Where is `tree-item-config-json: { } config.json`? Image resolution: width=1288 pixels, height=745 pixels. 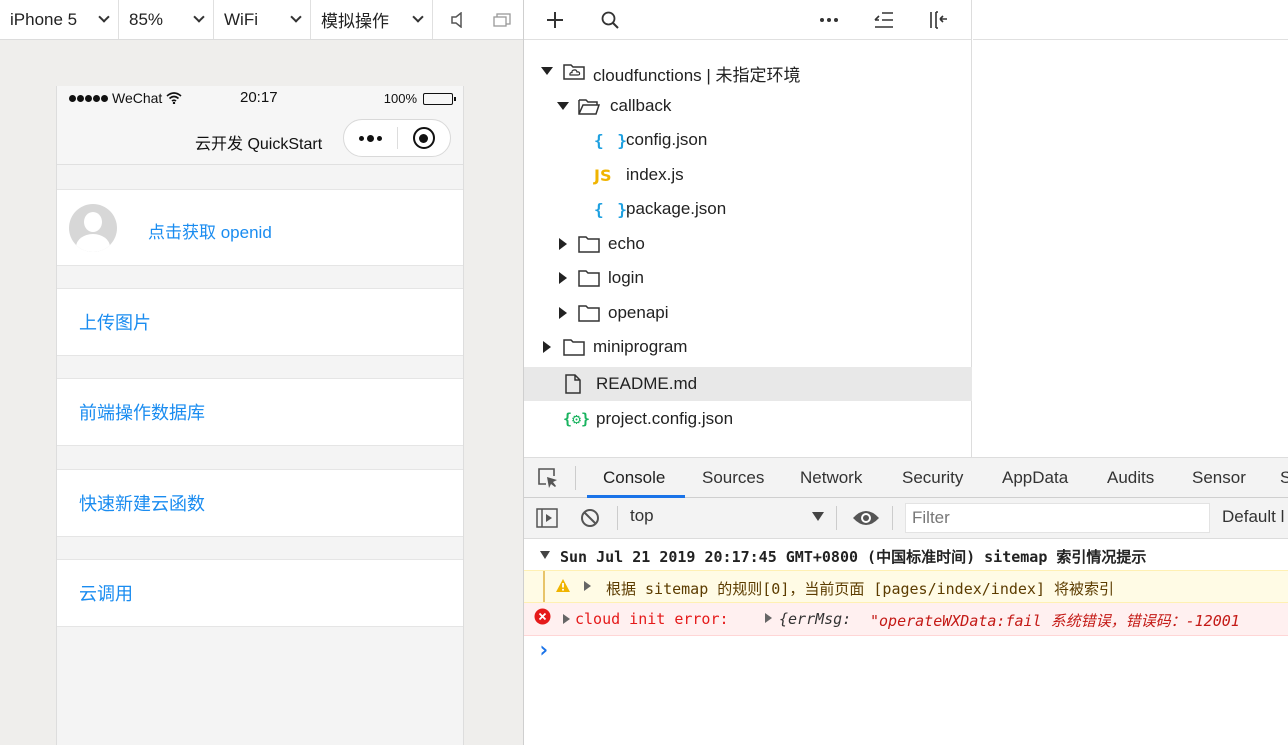 tree-item-config-json: { } config.json is located at coordinates (748, 140).